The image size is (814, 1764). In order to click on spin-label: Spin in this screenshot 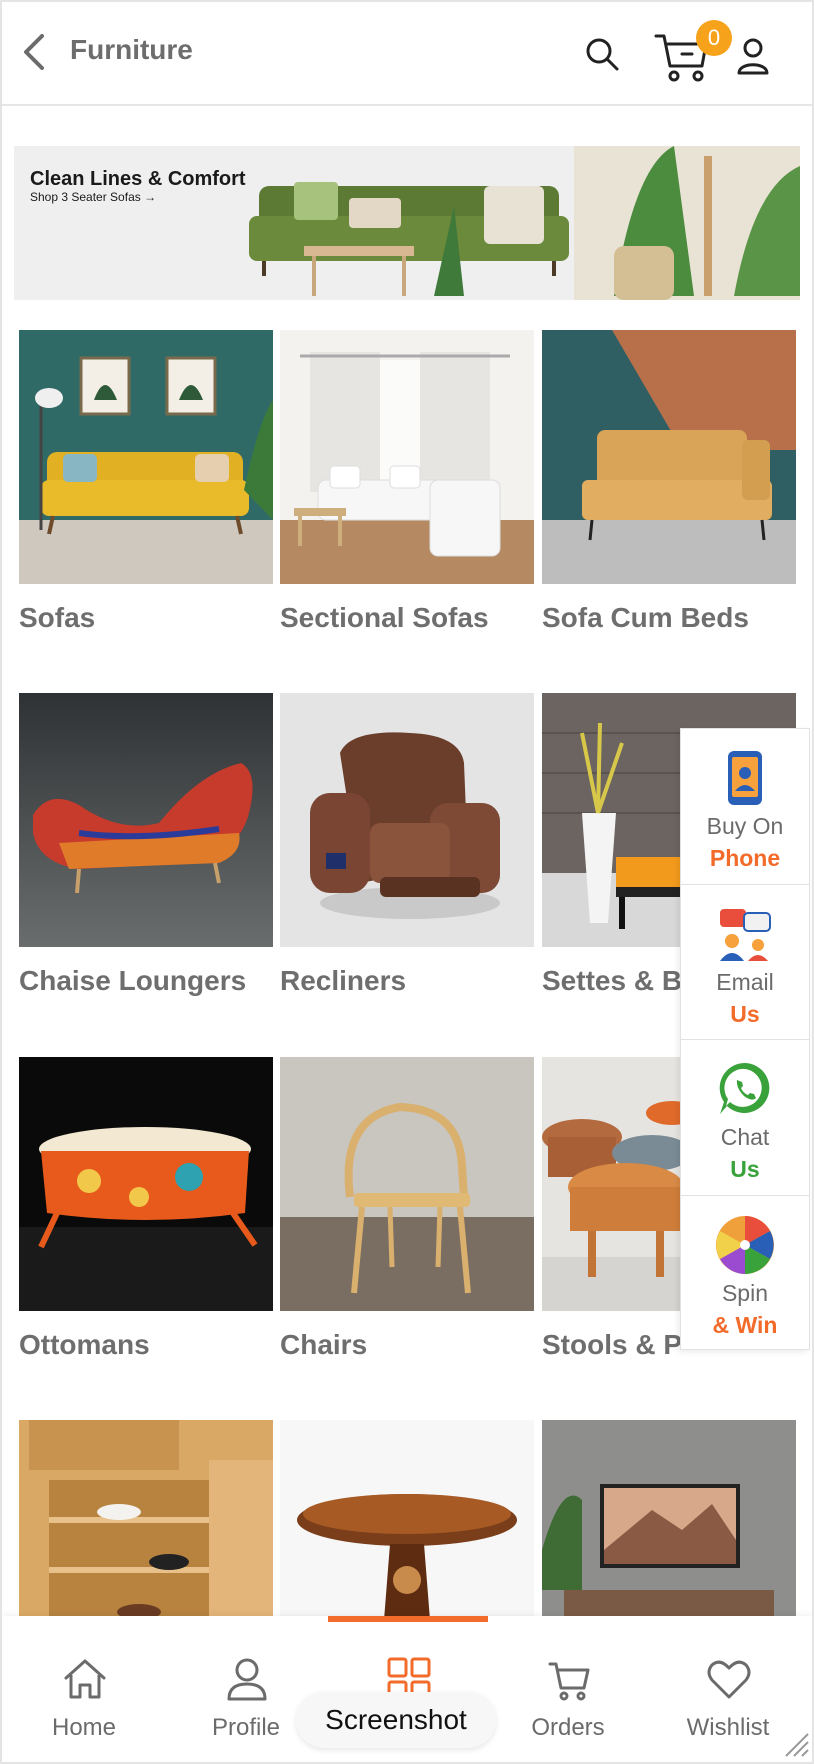, I will do `click(745, 1292)`.